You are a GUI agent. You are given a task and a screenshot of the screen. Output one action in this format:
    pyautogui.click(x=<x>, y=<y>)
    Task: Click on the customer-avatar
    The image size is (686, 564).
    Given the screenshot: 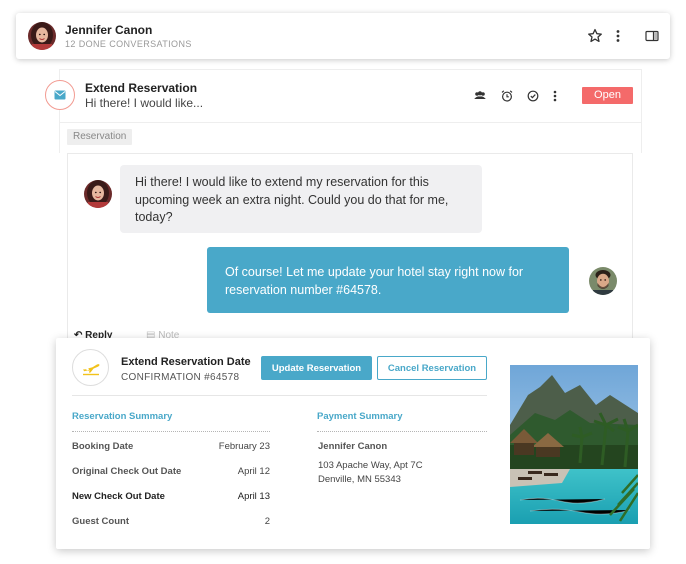 What is the action you would take?
    pyautogui.click(x=98, y=194)
    